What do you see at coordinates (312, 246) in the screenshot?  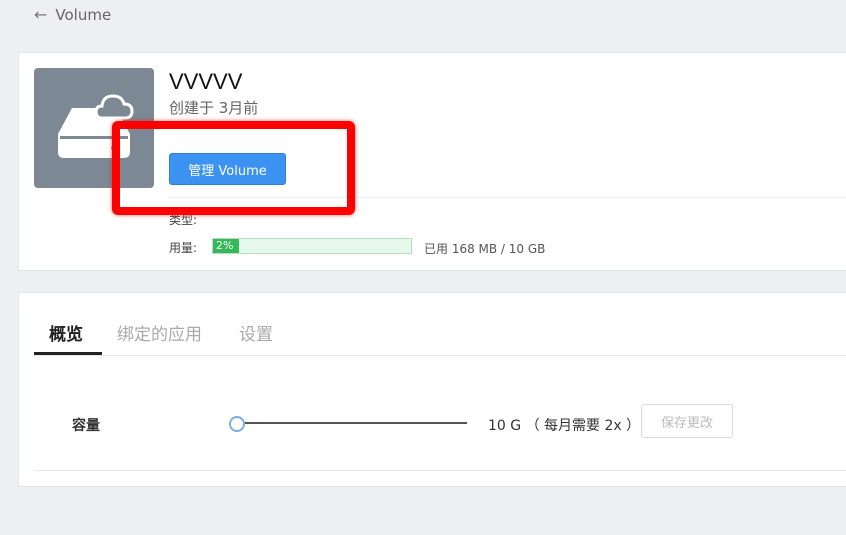 I see `usage-progress-bar: 2%` at bounding box center [312, 246].